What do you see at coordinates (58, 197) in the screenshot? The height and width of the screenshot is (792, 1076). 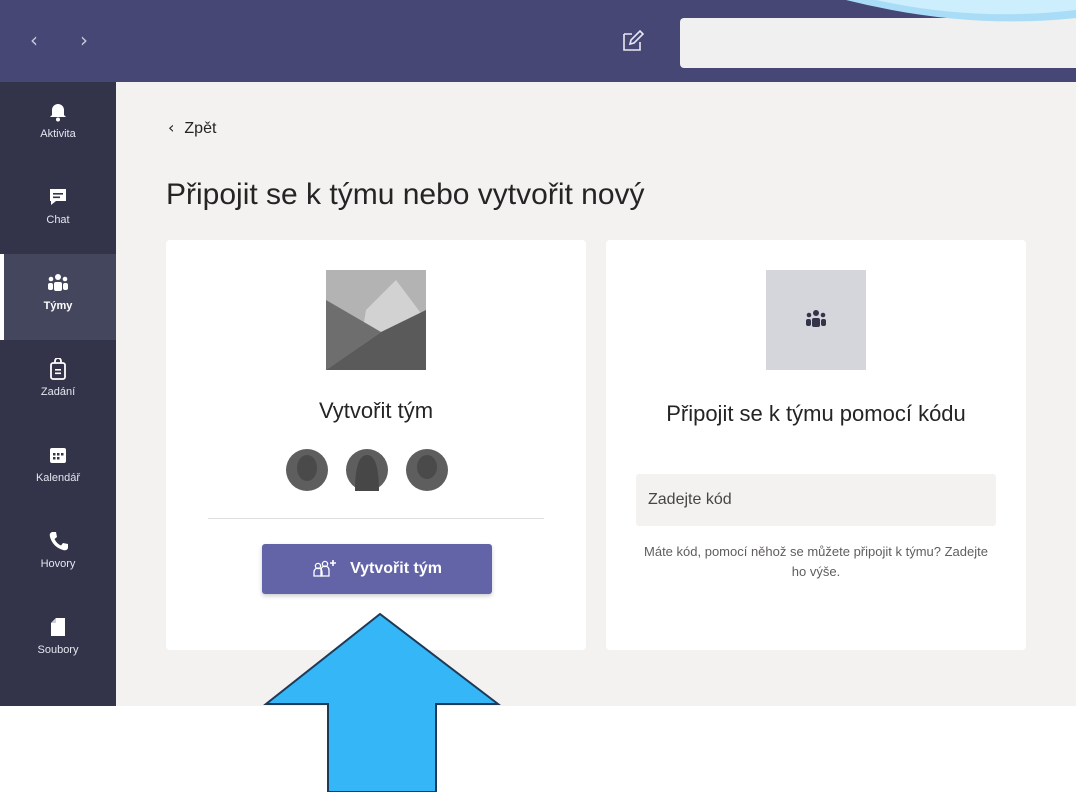 I see `chat-icon` at bounding box center [58, 197].